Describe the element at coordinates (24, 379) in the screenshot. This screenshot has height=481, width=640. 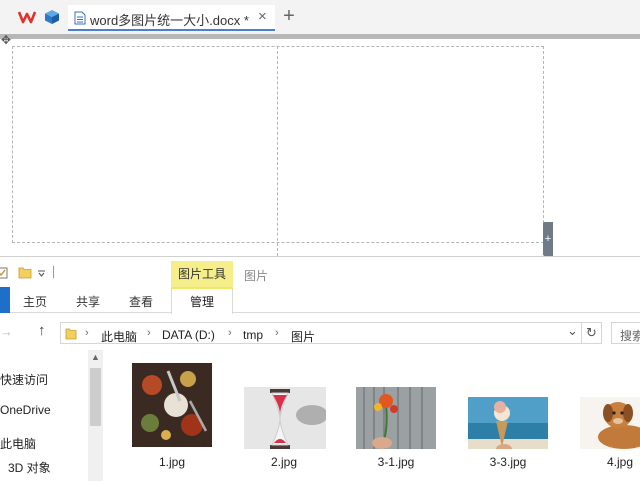
I see `nav-item-quick-access: 快速访问` at that location.